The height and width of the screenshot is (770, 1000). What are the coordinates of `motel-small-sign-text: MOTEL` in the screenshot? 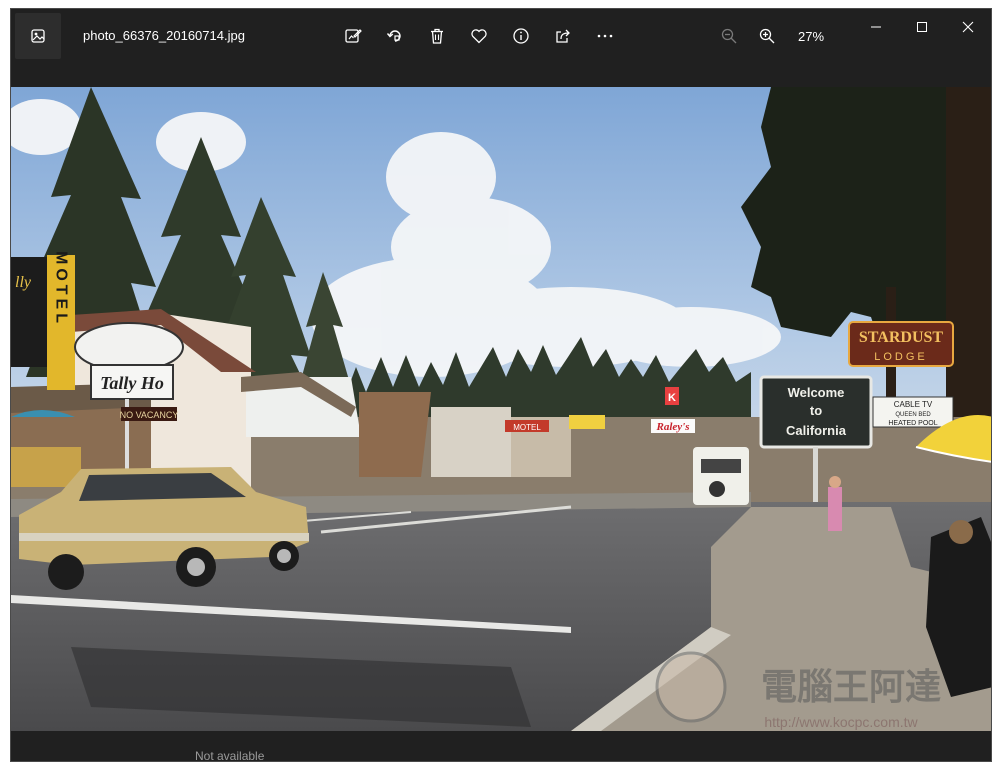 It's located at (527, 427).